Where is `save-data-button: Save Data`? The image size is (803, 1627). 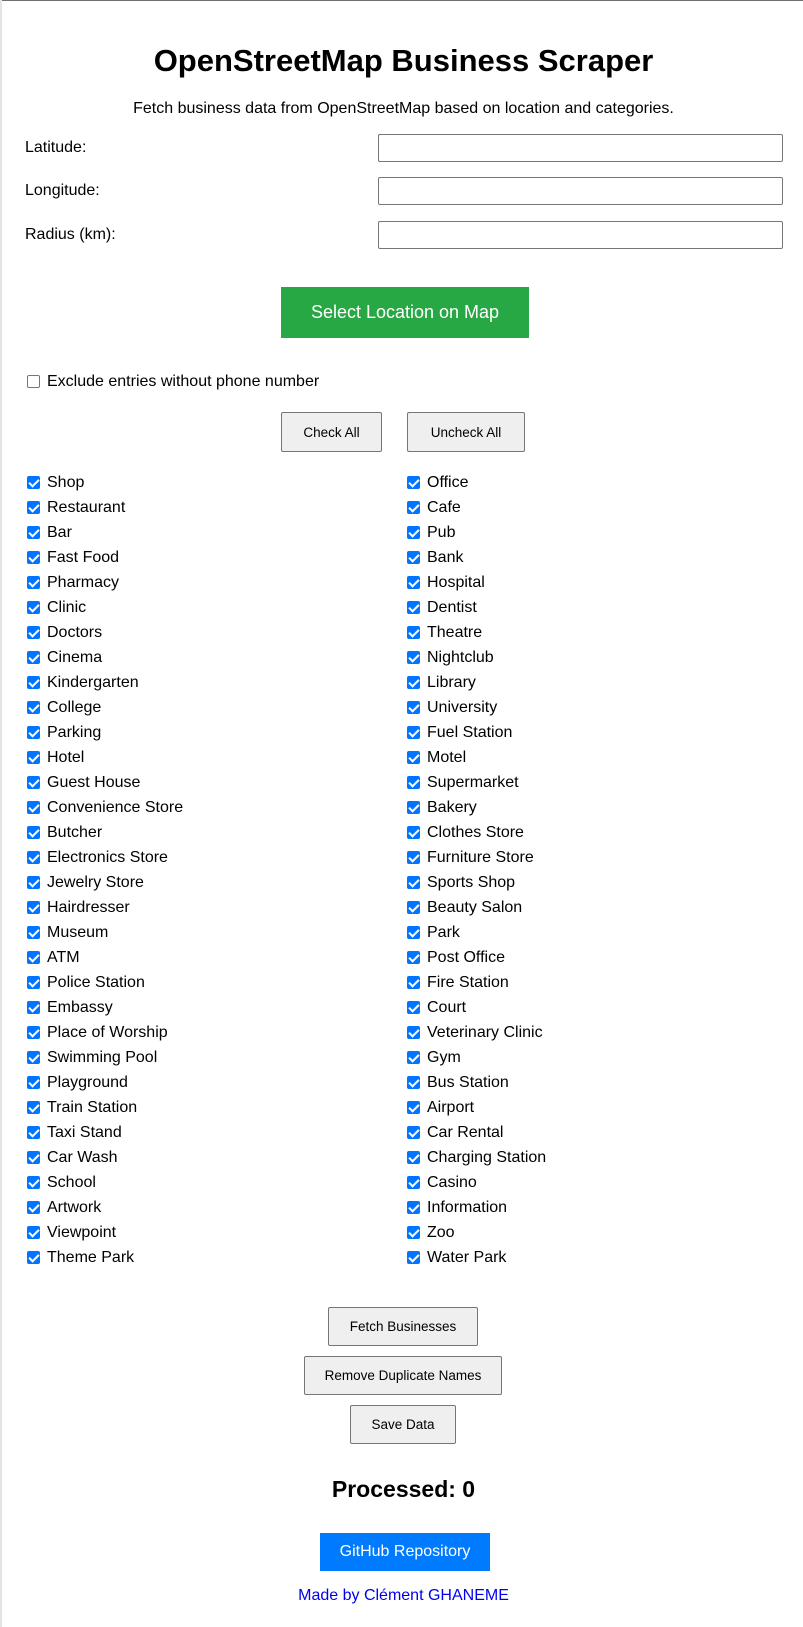 save-data-button: Save Data is located at coordinates (403, 1424).